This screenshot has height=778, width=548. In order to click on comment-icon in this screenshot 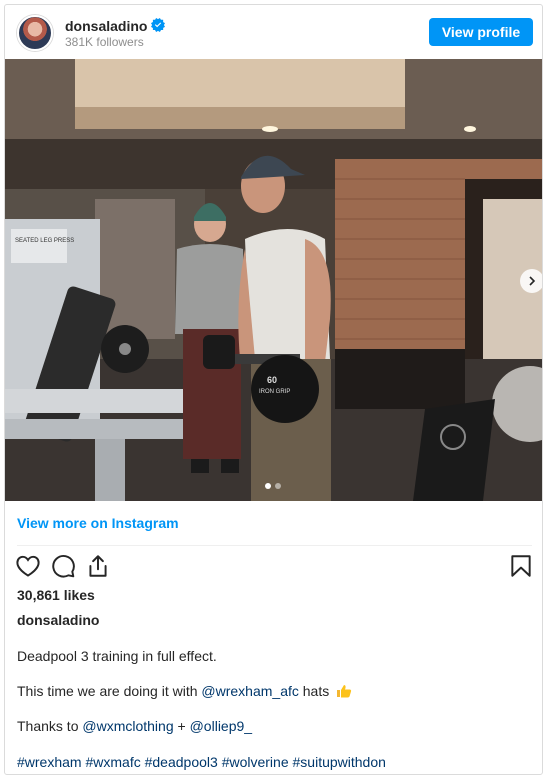, I will do `click(63, 566)`.